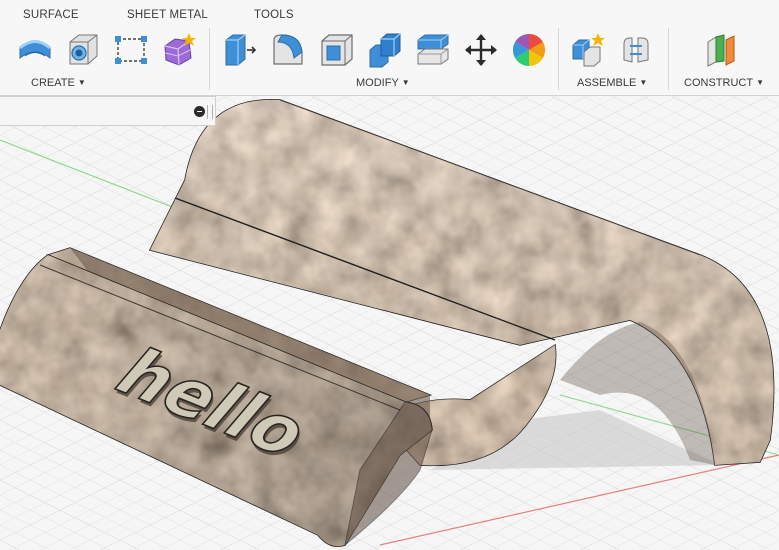 The height and width of the screenshot is (550, 779). I want to click on tab-tools: TOOLS, so click(274, 15).